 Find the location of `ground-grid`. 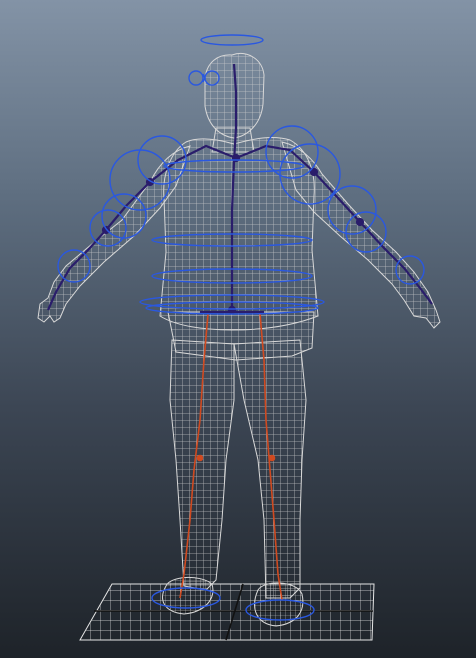

ground-grid is located at coordinates (227, 612).